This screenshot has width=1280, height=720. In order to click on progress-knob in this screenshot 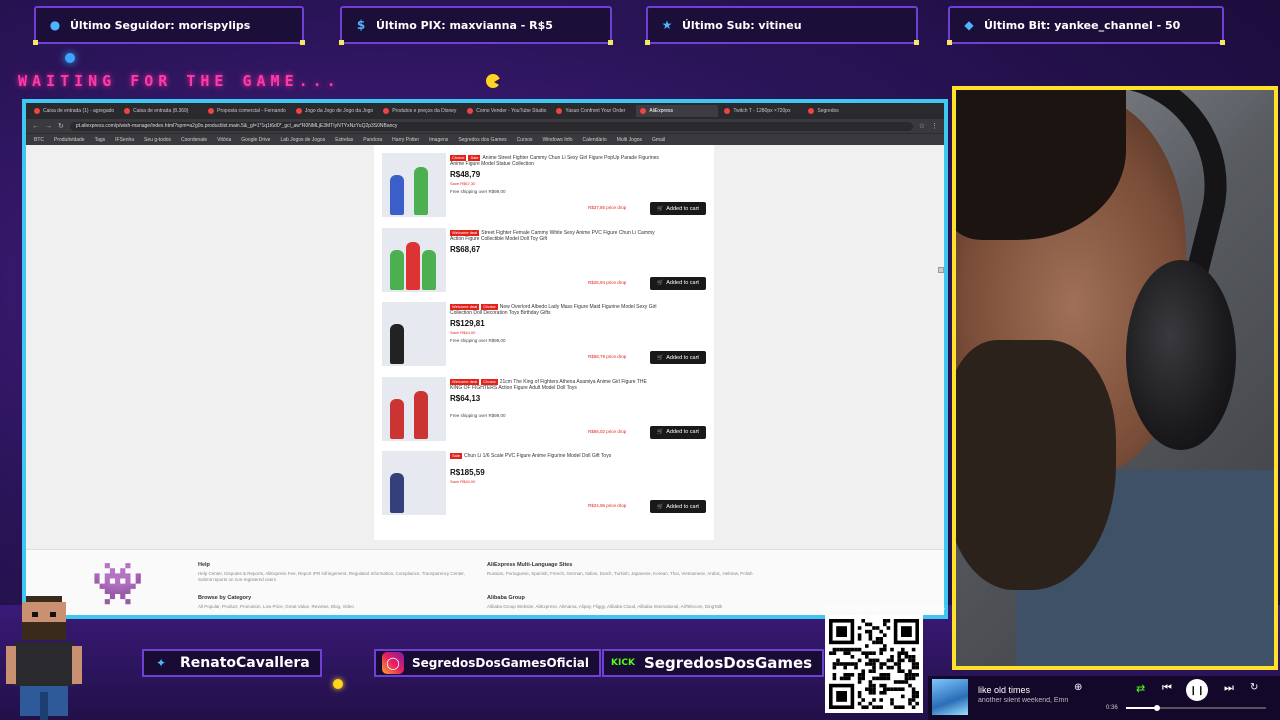, I will do `click(1156, 708)`.